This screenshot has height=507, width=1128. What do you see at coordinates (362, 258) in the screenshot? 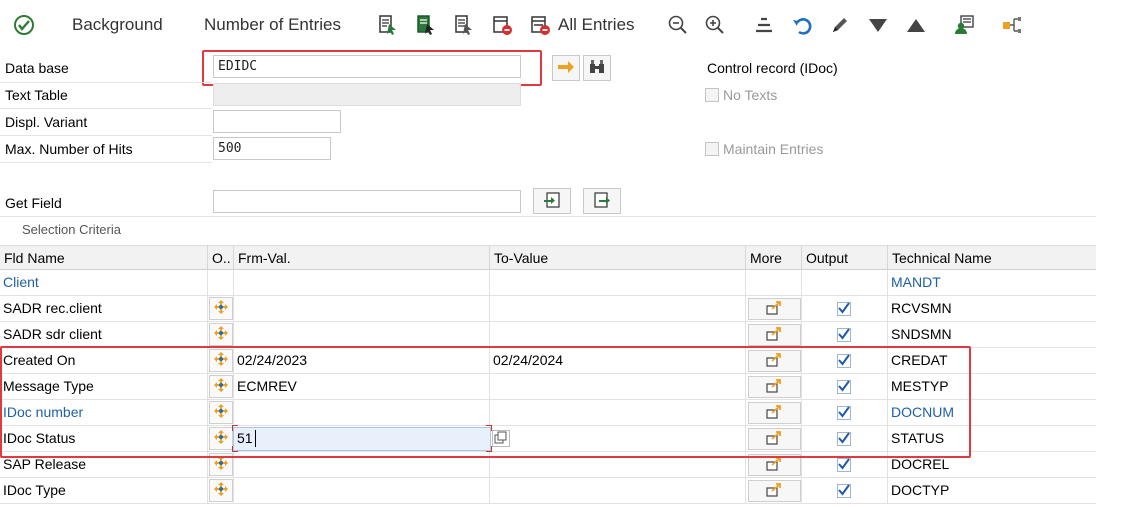
I see `header-from-value: Frm-Val.` at bounding box center [362, 258].